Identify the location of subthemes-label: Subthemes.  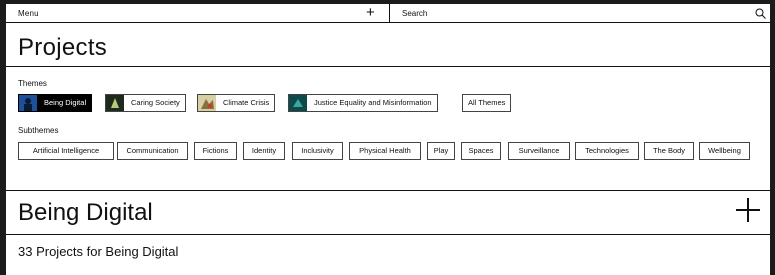
(38, 130).